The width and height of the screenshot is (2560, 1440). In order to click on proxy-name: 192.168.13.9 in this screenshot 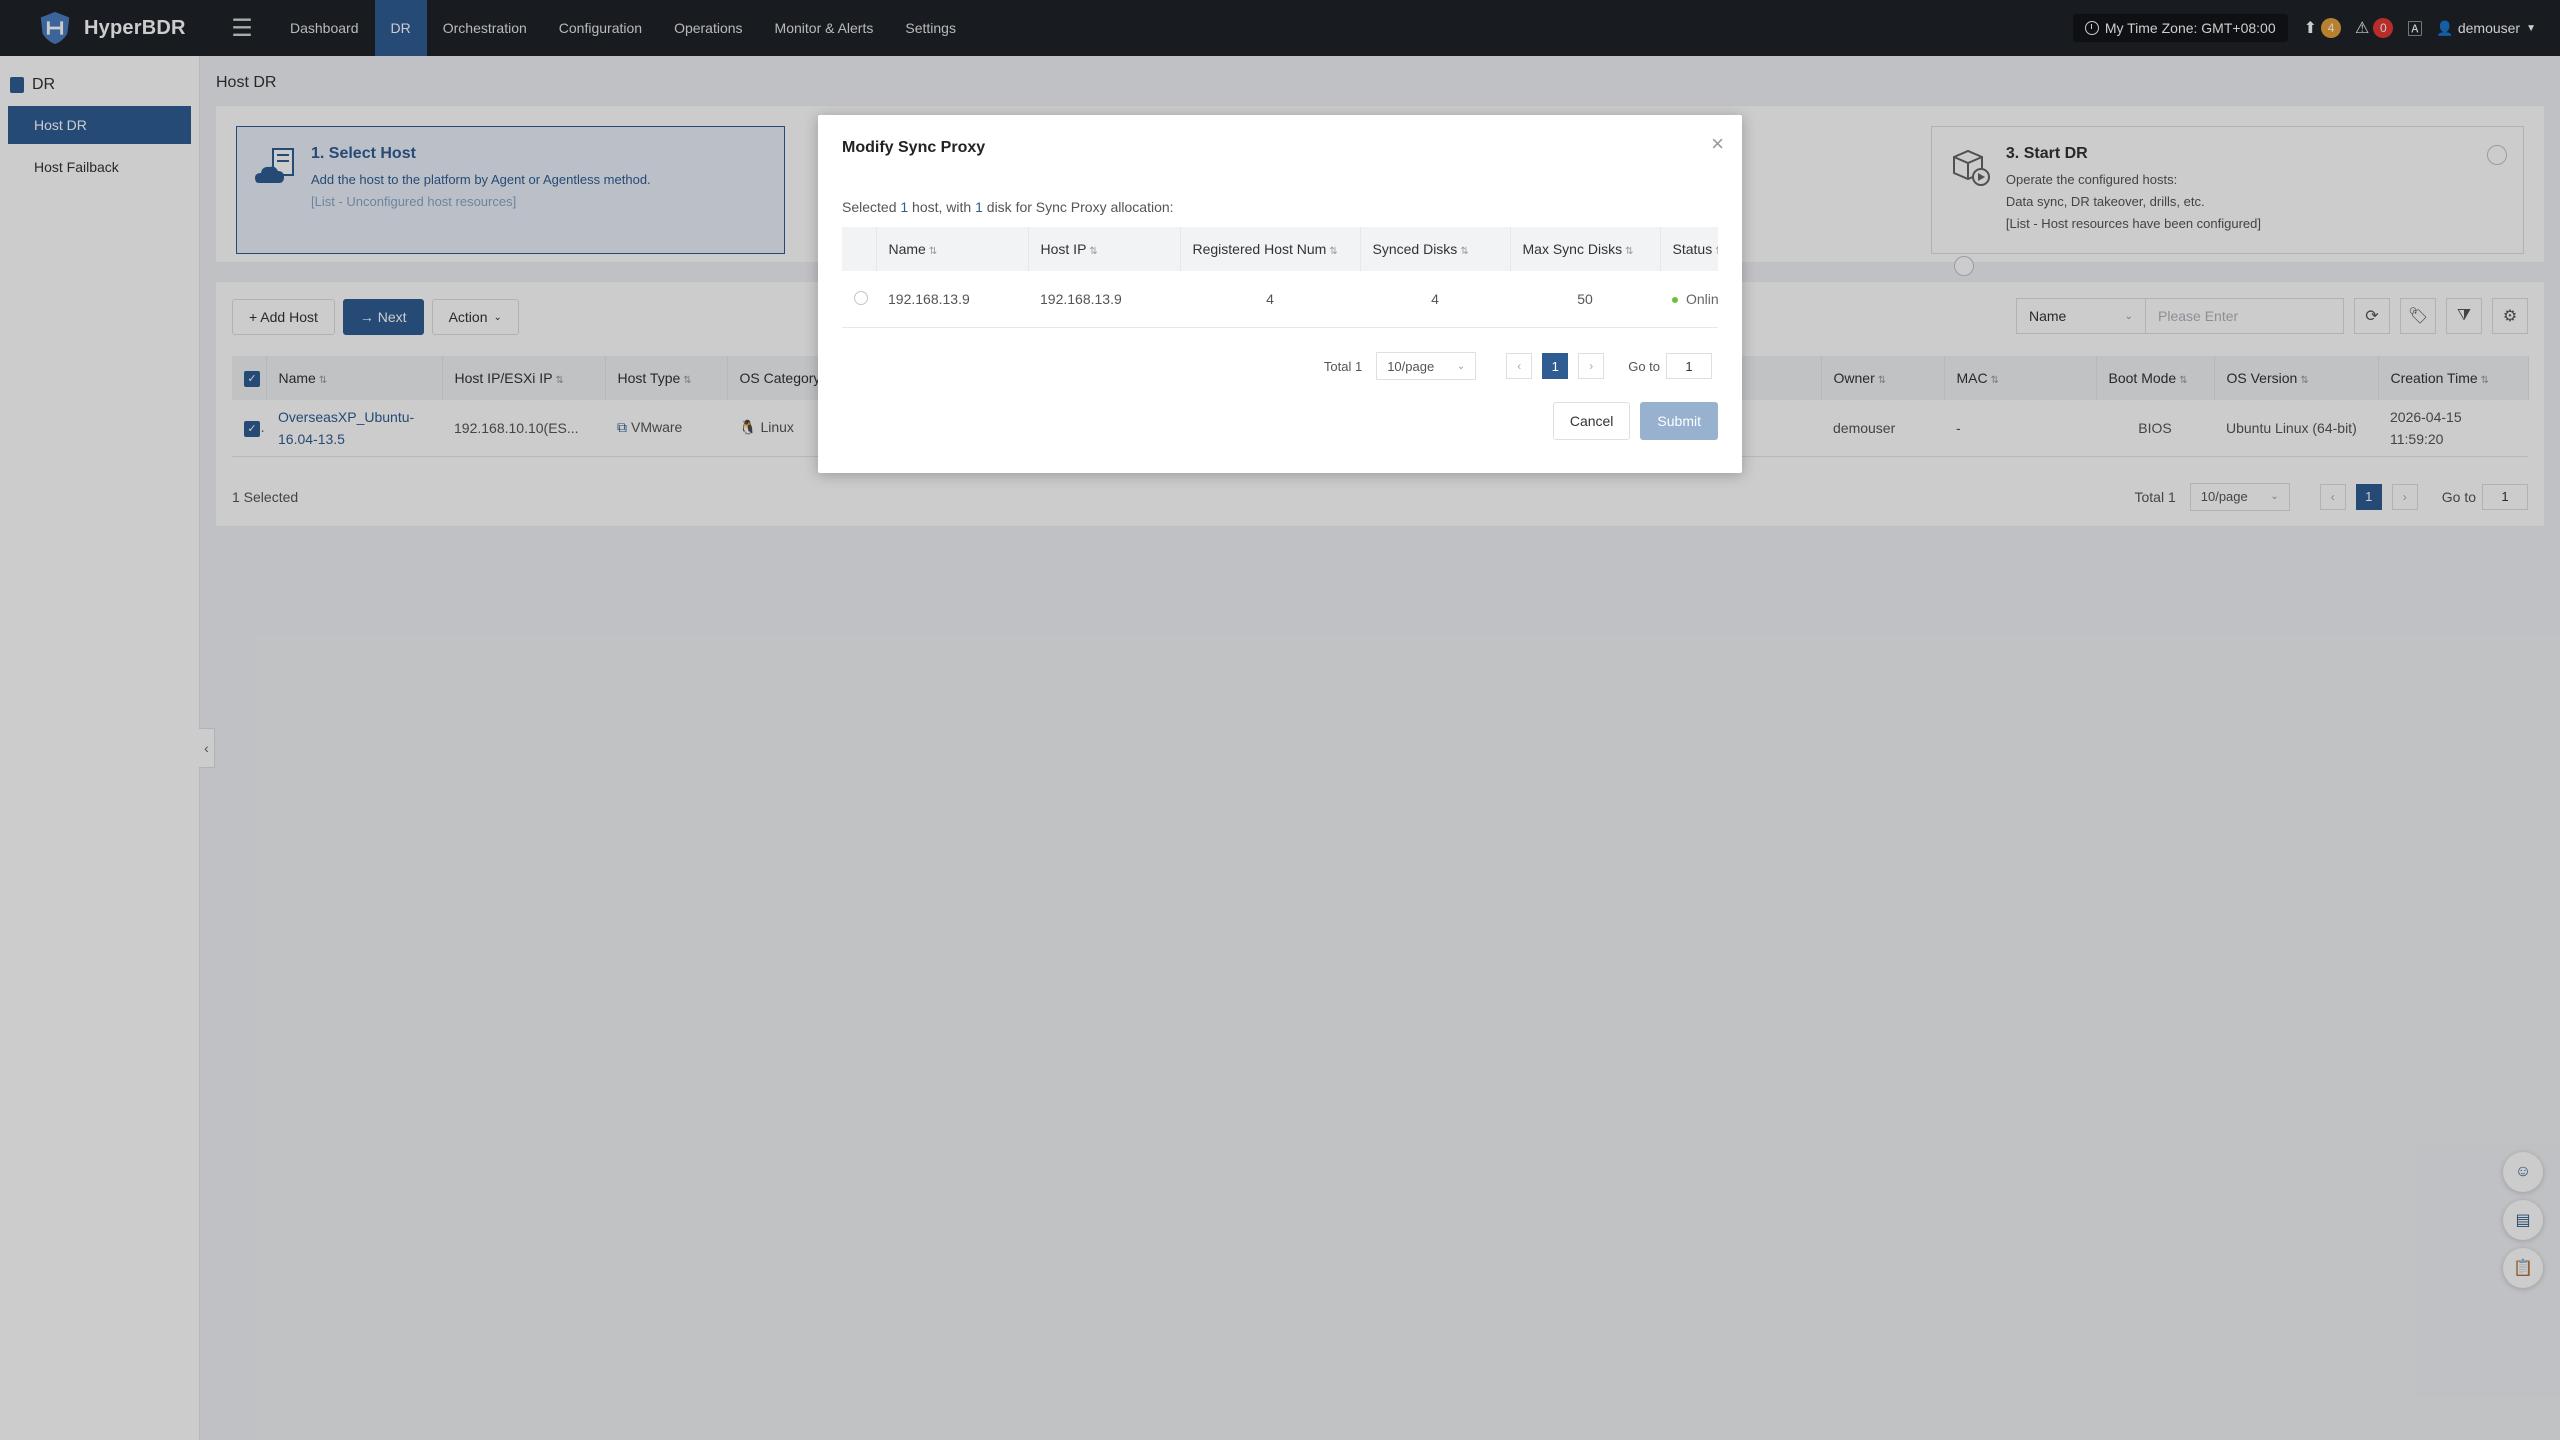, I will do `click(929, 299)`.